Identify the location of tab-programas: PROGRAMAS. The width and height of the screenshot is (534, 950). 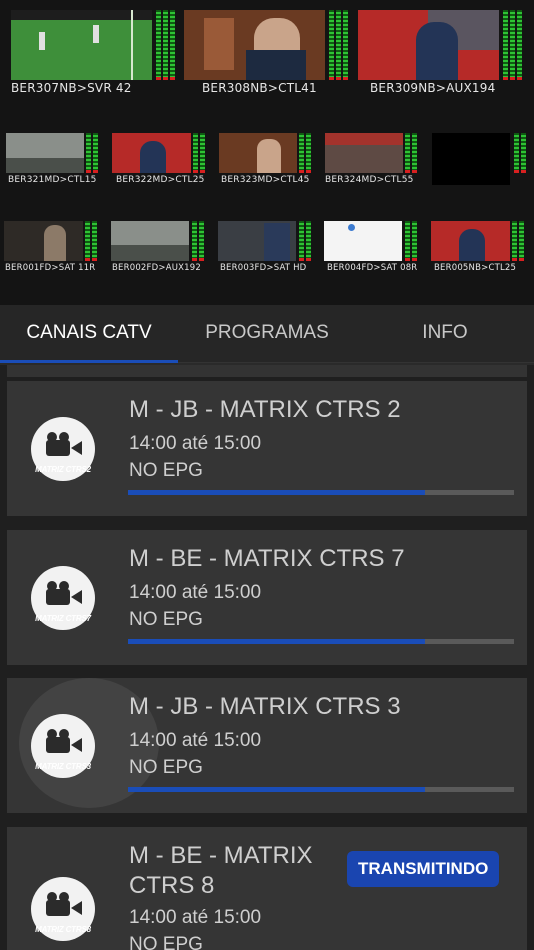
(267, 334).